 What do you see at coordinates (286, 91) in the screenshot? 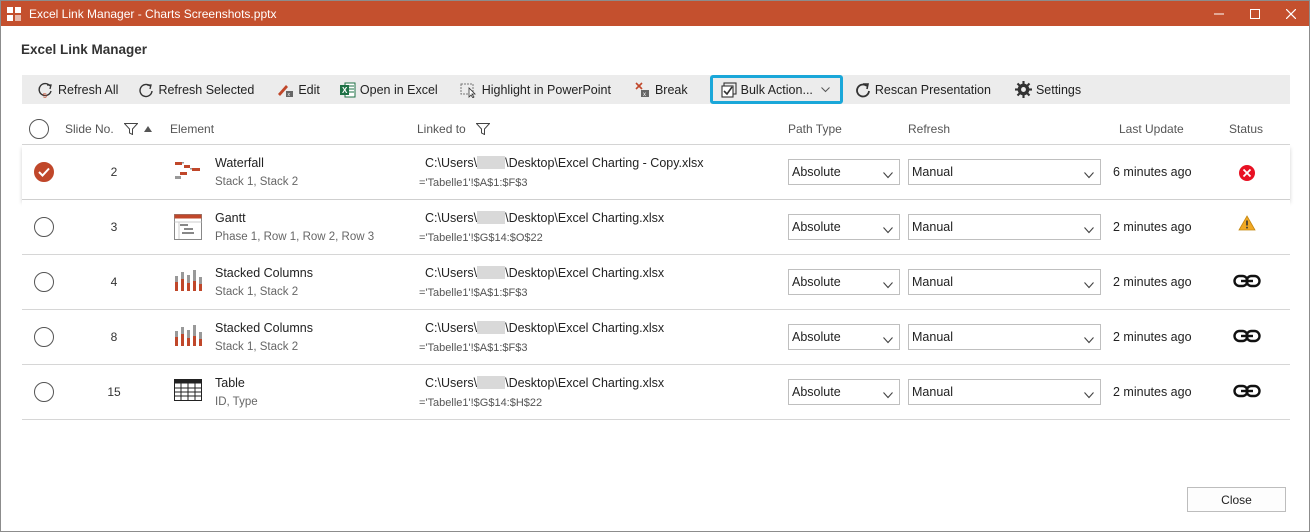
I see `edit-icon: x` at bounding box center [286, 91].